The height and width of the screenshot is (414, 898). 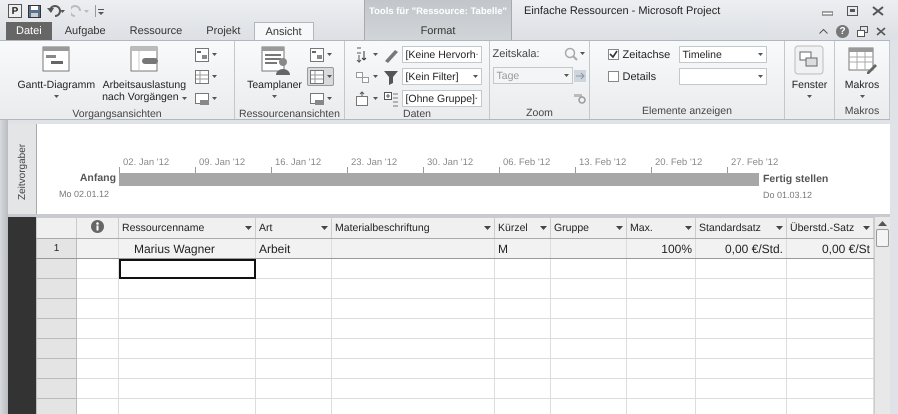 I want to click on filter-icon, so click(x=390, y=76).